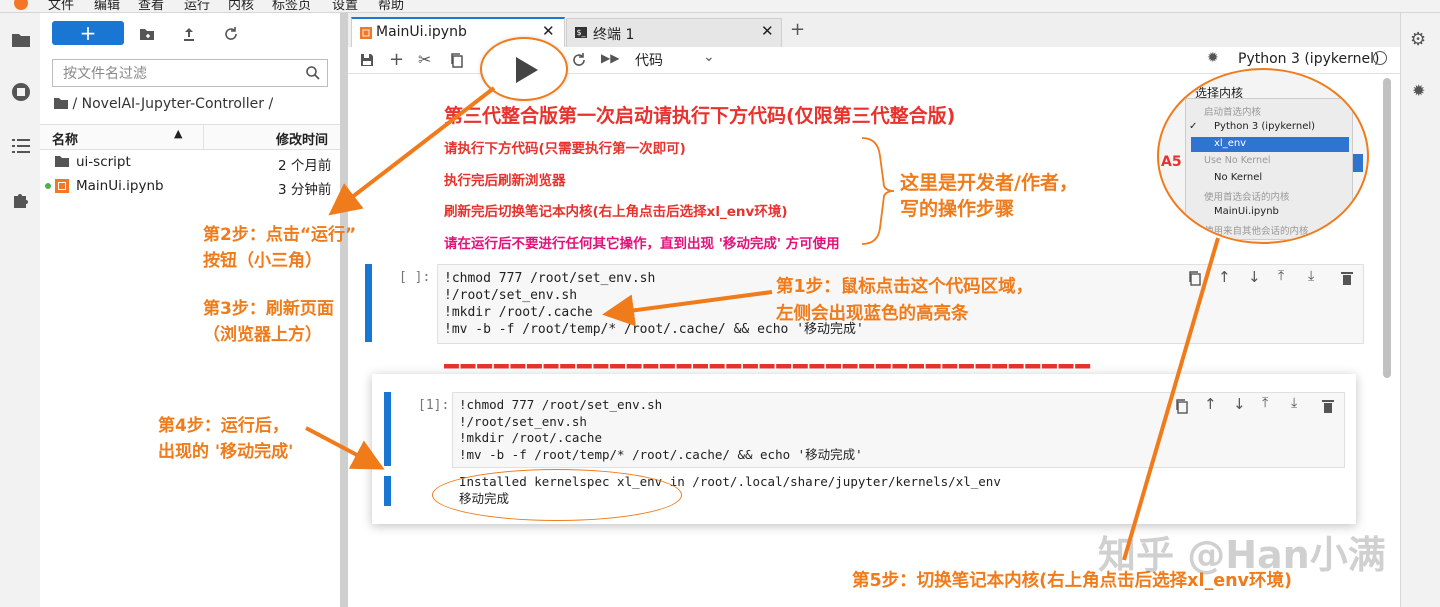  What do you see at coordinates (107, 6) in the screenshot?
I see `menu-edit: 编辑` at bounding box center [107, 6].